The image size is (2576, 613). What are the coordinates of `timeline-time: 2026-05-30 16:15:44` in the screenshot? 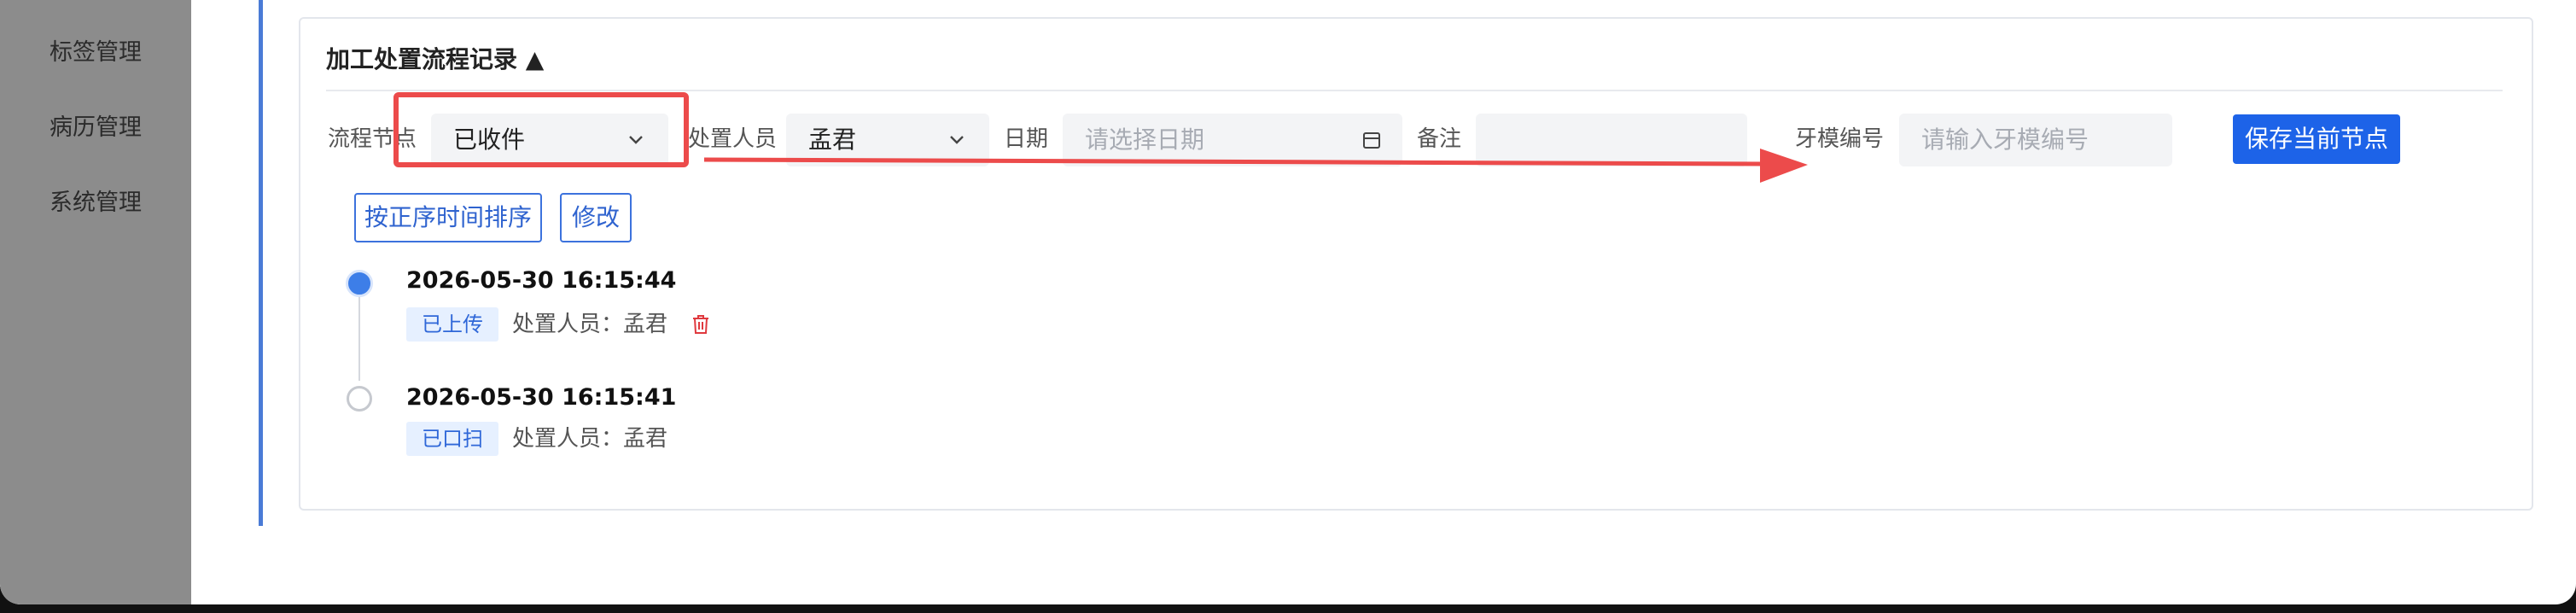 It's located at (541, 280).